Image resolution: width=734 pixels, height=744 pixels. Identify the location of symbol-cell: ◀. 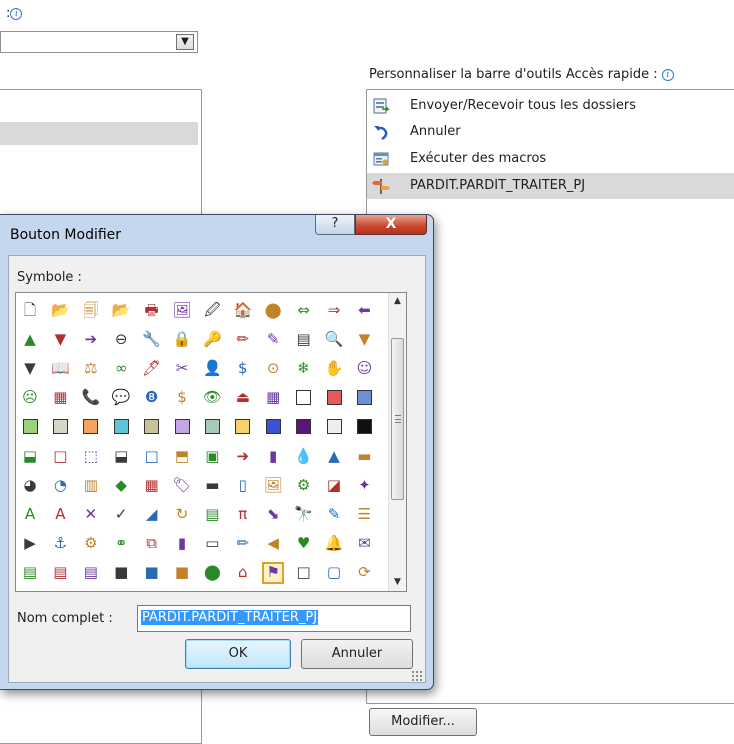
(273, 544).